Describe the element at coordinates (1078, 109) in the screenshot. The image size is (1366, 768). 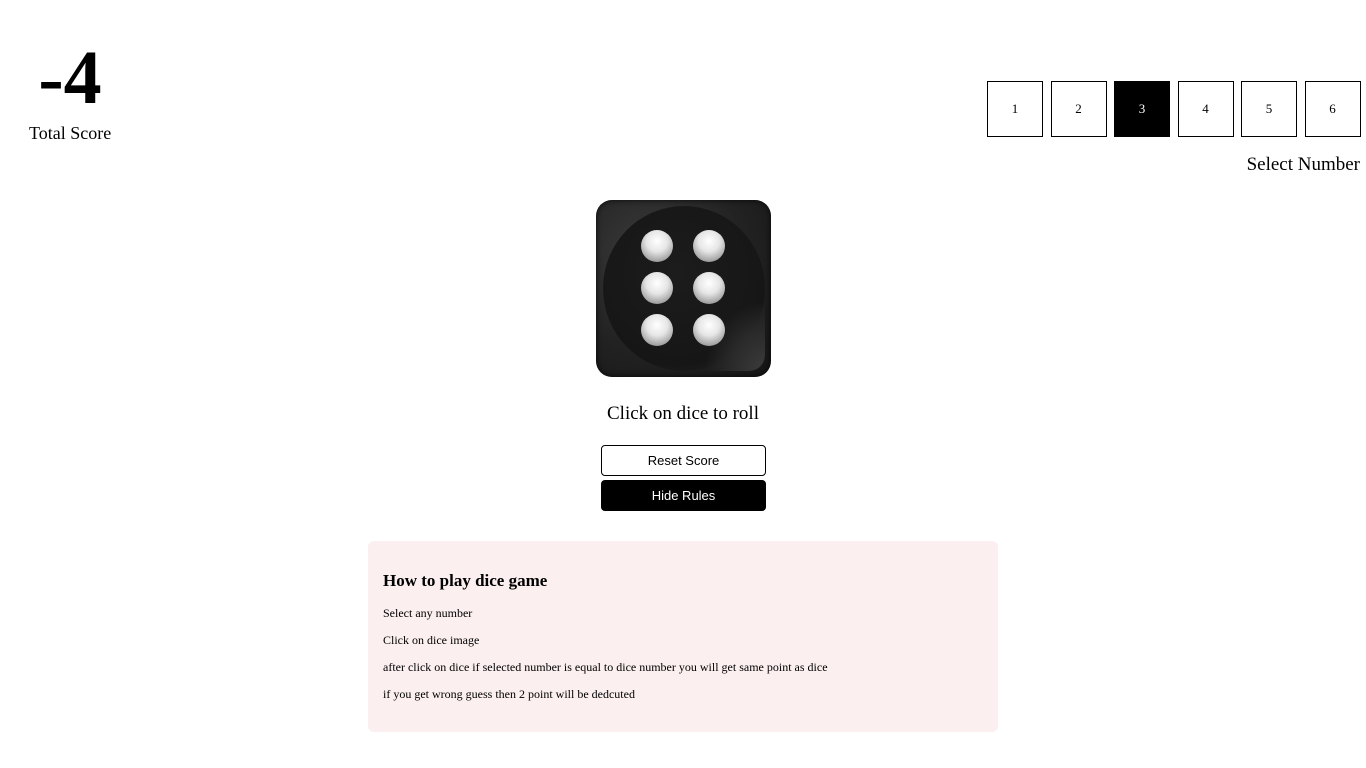
I see `number-option-2: 2` at that location.